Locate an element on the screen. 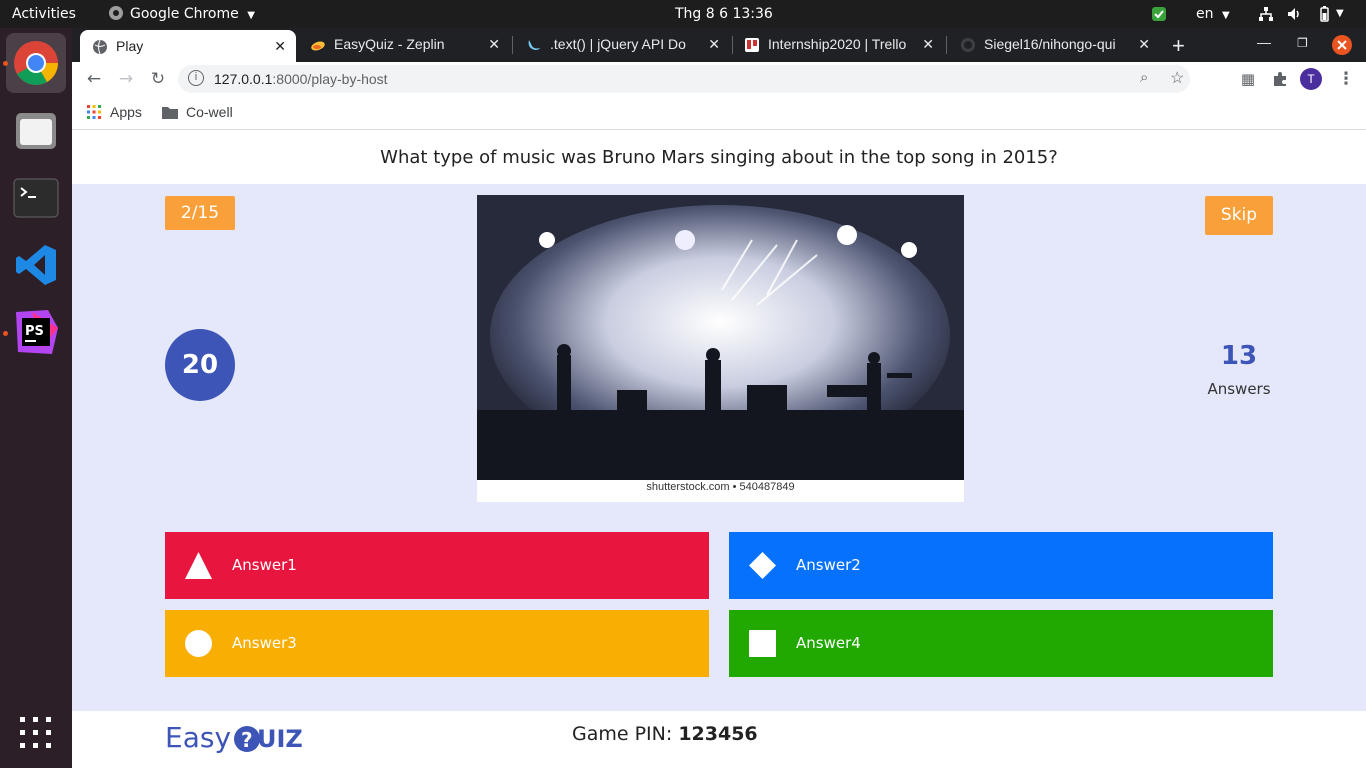  tab-title: .text() | jQuery API Do is located at coordinates (618, 44).